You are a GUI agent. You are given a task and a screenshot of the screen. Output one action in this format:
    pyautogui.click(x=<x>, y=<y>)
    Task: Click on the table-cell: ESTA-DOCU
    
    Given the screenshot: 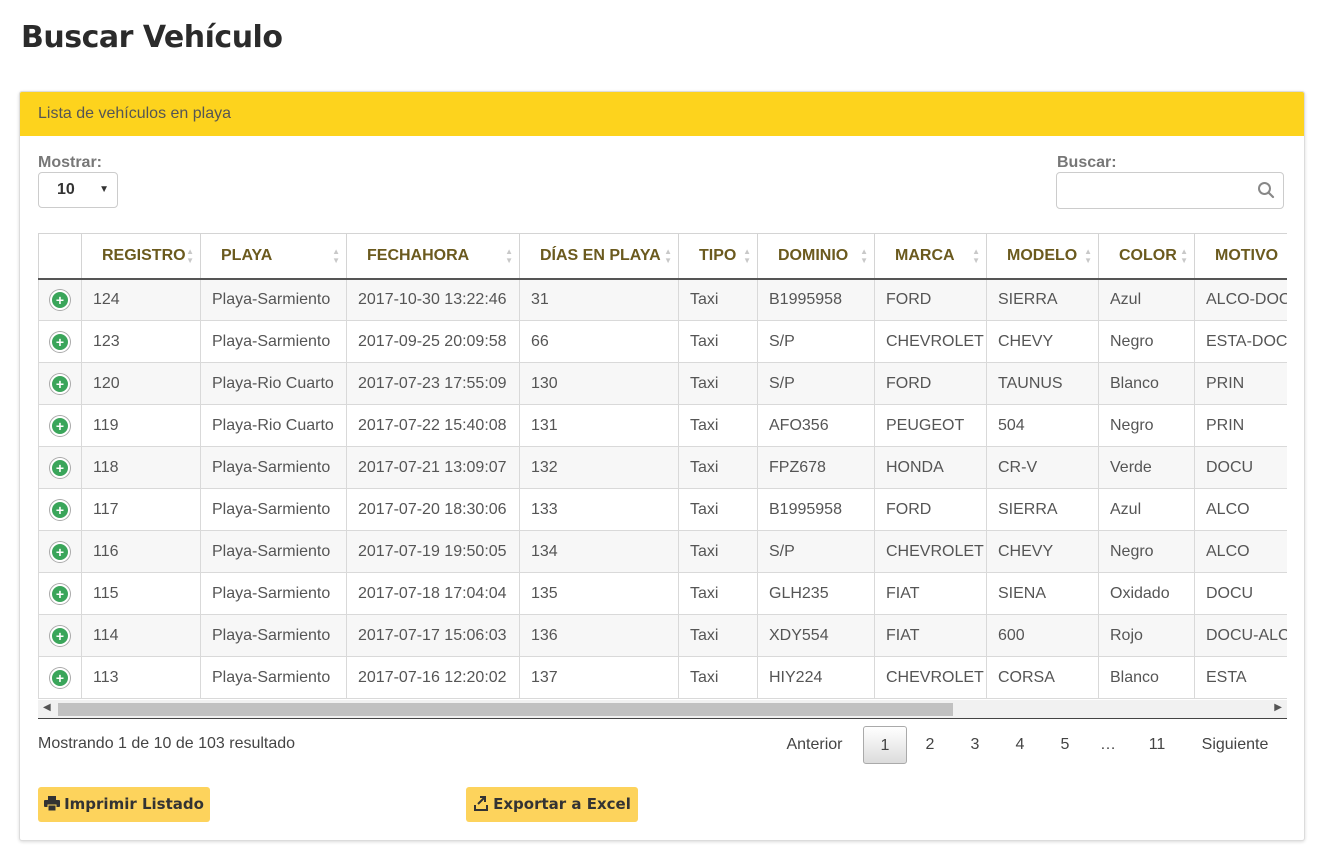 What is the action you would take?
    pyautogui.click(x=1240, y=341)
    